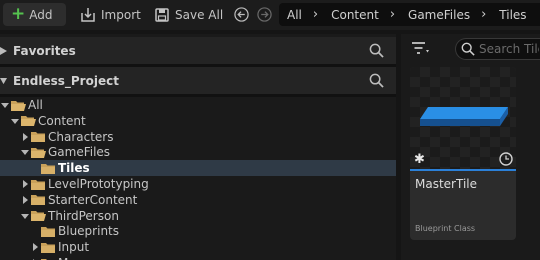 The width and height of the screenshot is (540, 260). Describe the element at coordinates (81, 136) in the screenshot. I see `tree-item-label: Characters` at that location.